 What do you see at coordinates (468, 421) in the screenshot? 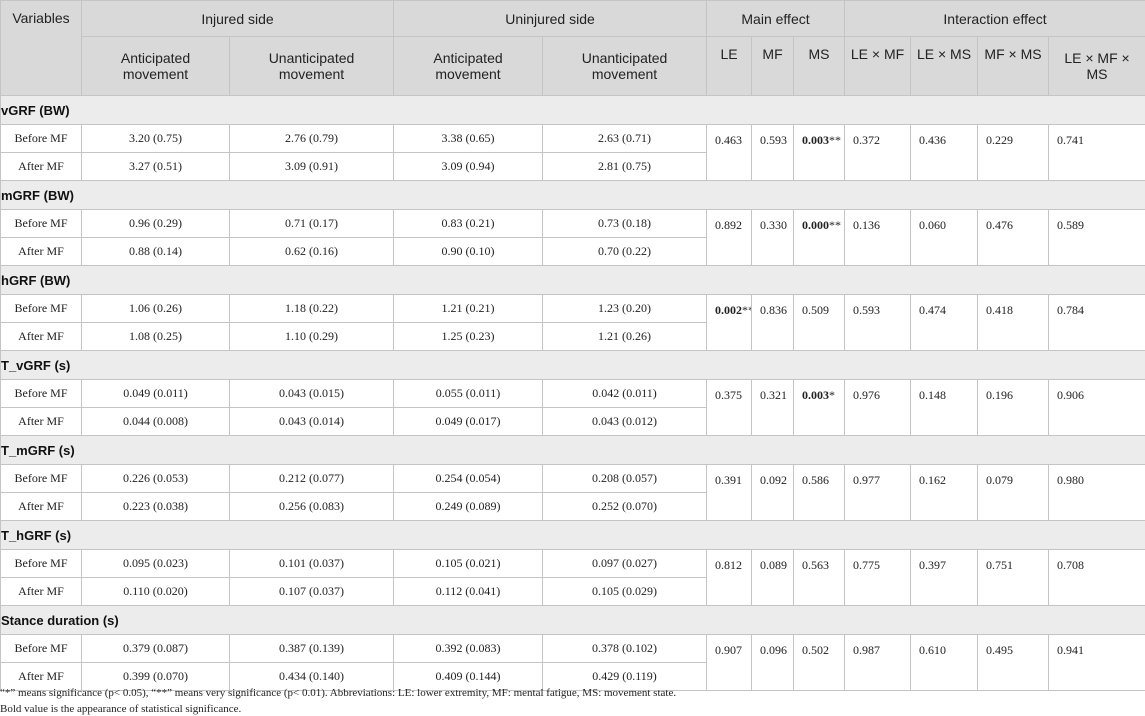
I see `table-cell: 0.049 (0.017)` at bounding box center [468, 421].